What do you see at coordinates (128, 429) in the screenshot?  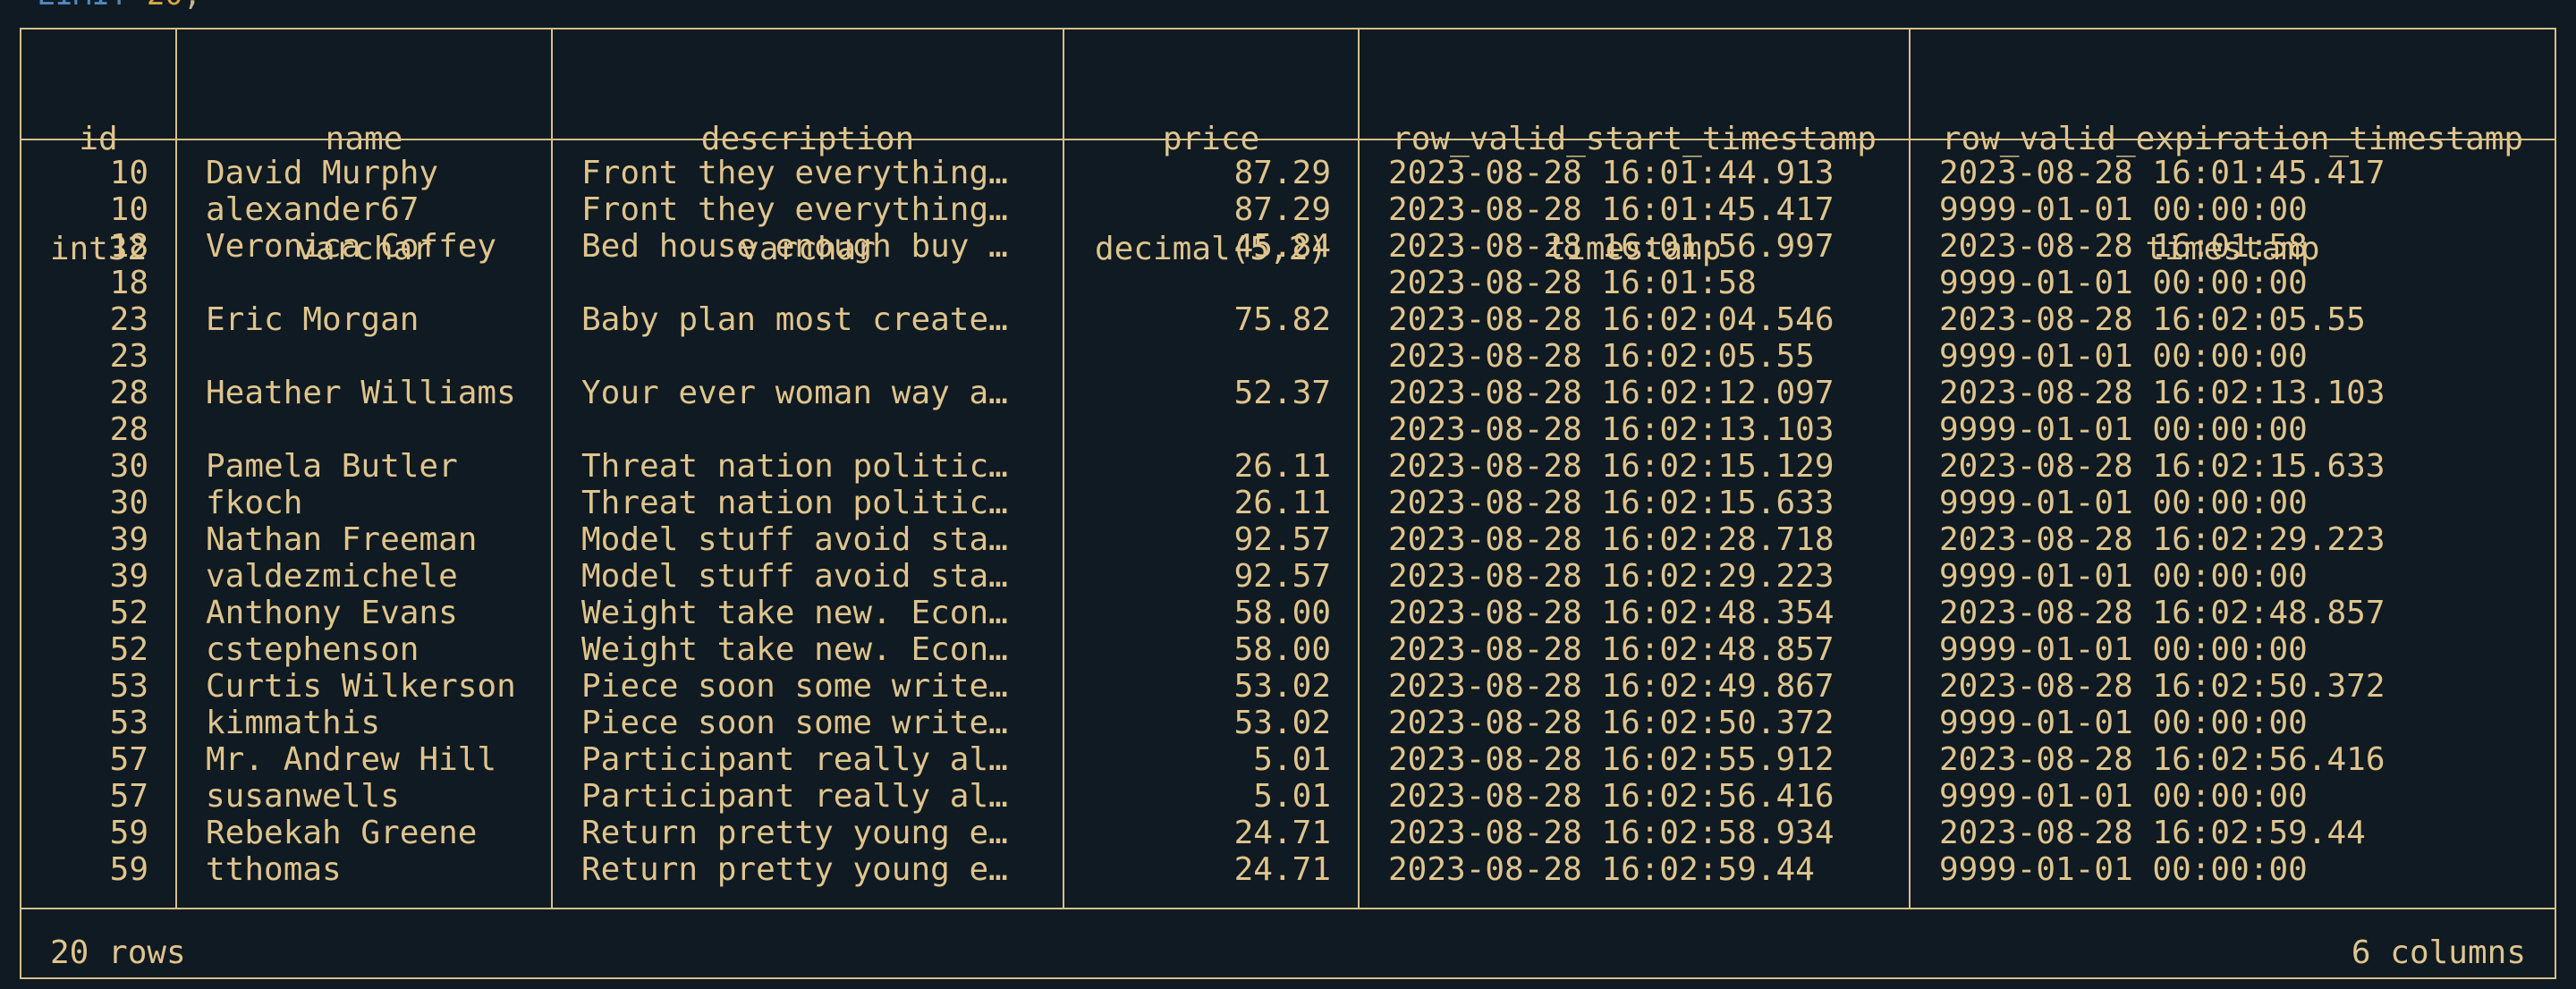 I see `cell-id: 28` at bounding box center [128, 429].